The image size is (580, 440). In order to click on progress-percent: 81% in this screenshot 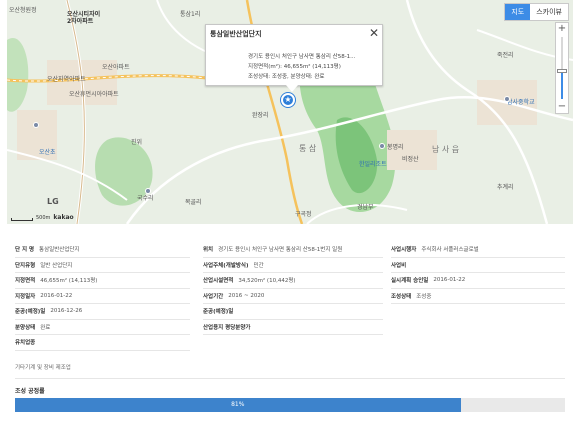, I will do `click(238, 404)`.